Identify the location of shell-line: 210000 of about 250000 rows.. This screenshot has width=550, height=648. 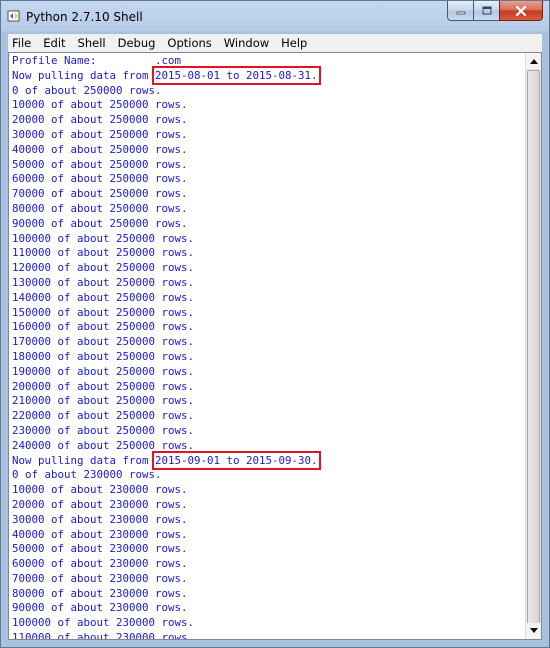
(103, 401).